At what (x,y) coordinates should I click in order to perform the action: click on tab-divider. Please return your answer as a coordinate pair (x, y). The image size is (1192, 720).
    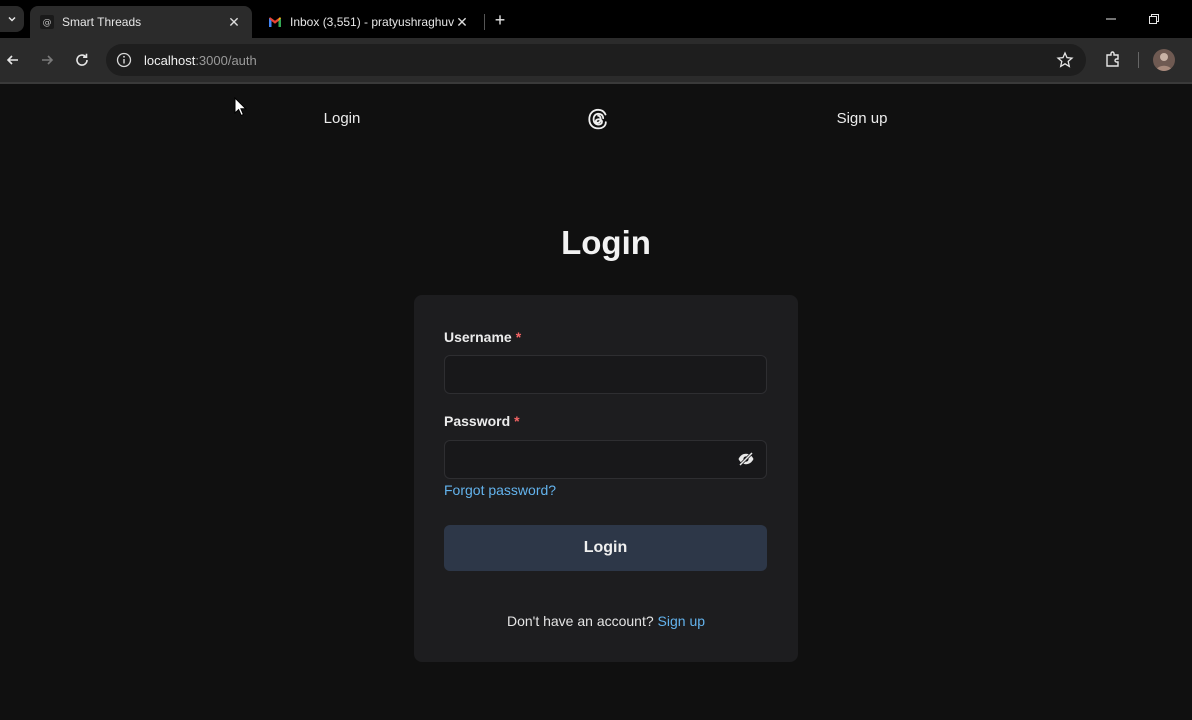
    Looking at the image, I should click on (484, 22).